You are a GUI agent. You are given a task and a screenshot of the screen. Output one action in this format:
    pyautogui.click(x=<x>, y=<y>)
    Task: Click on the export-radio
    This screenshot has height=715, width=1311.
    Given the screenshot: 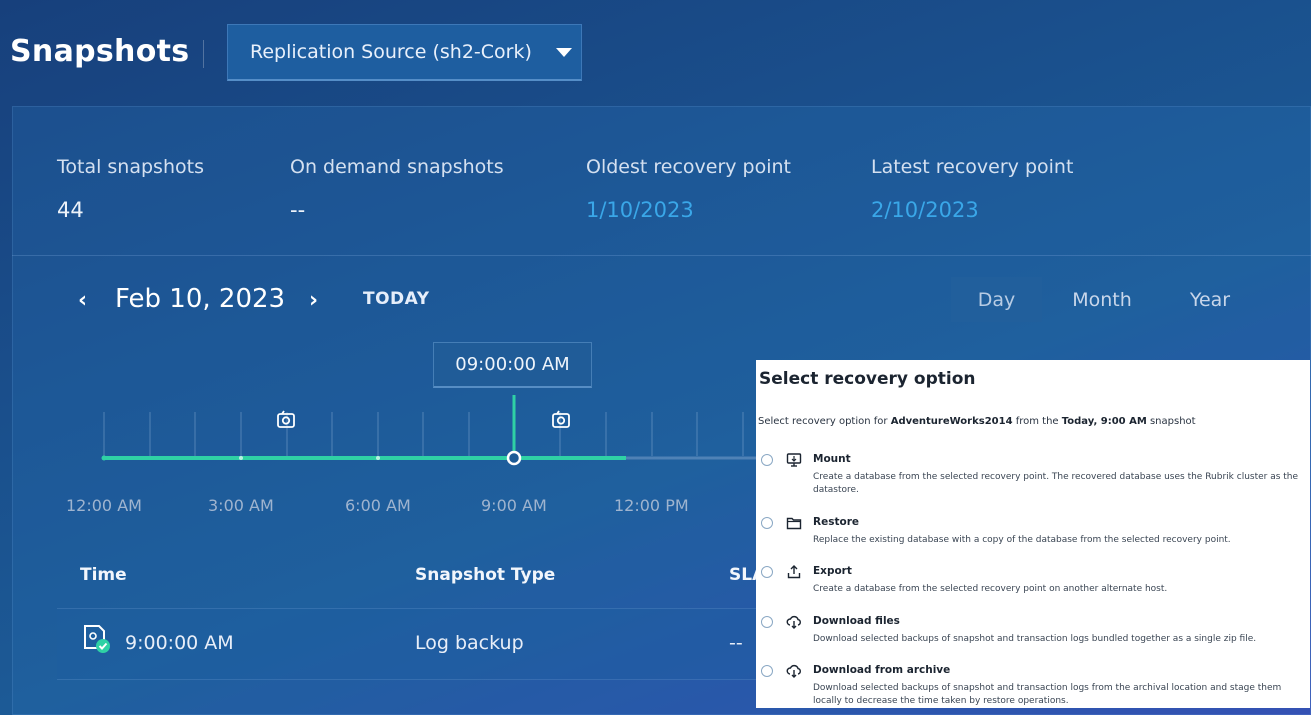 What is the action you would take?
    pyautogui.click(x=767, y=572)
    